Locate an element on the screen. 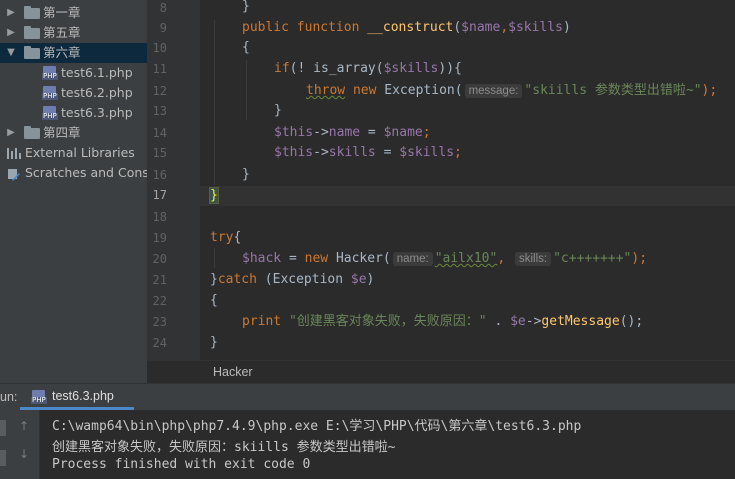 Image resolution: width=735 pixels, height=479 pixels. breadcrumb-item-hacker: Hacker is located at coordinates (233, 372).